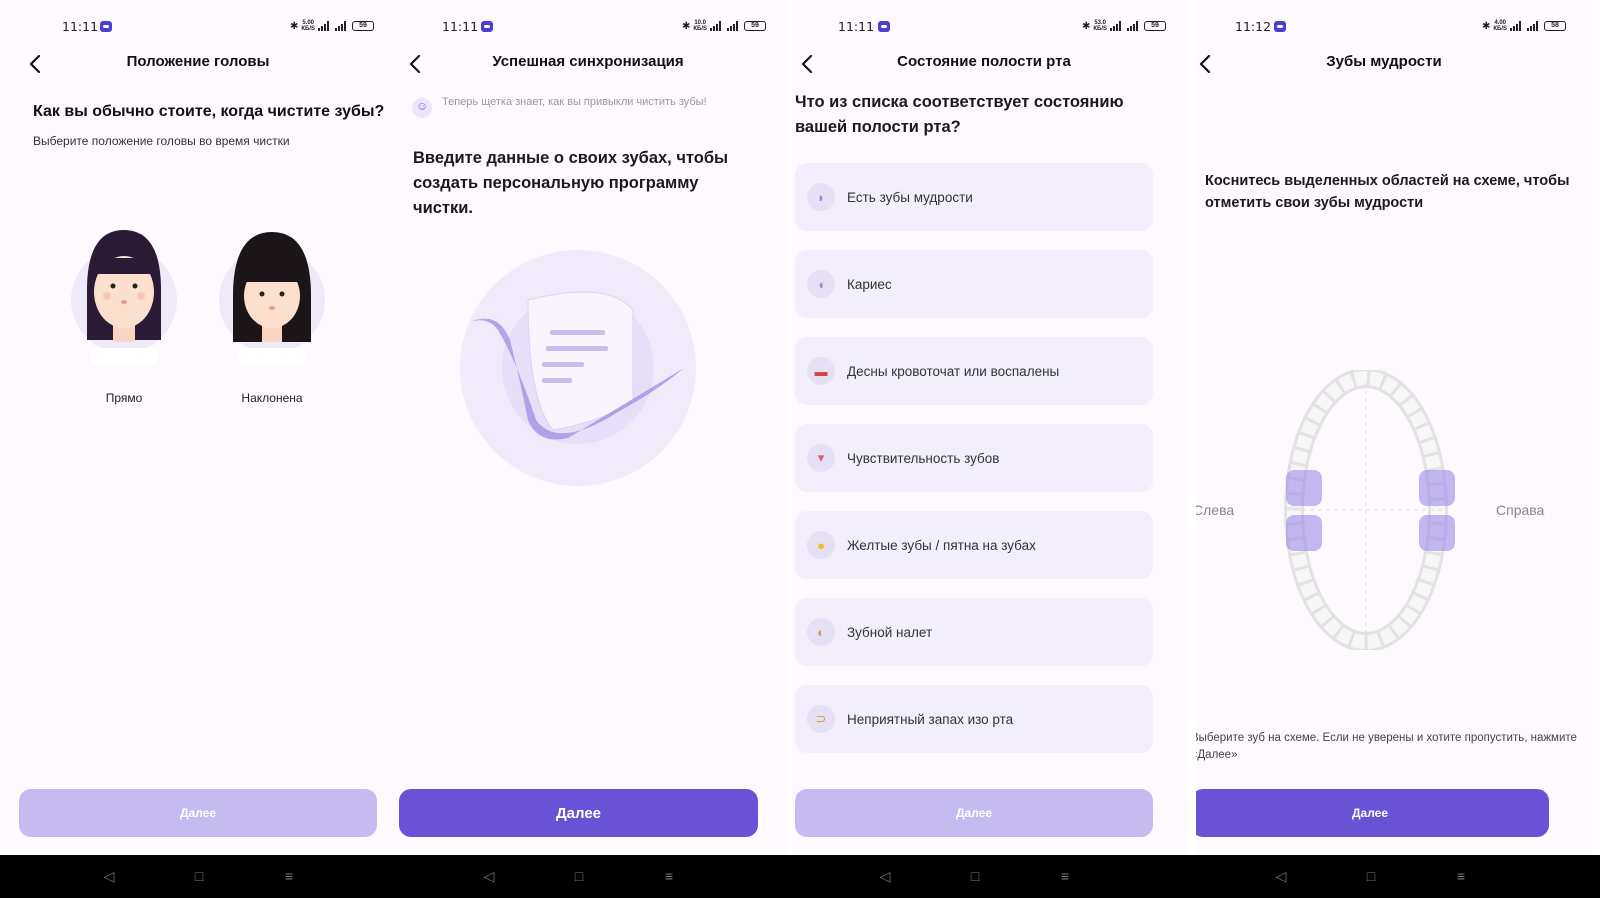  I want to click on status-icons: ✱ 5.00 КБ/S 59, so click(332, 26).